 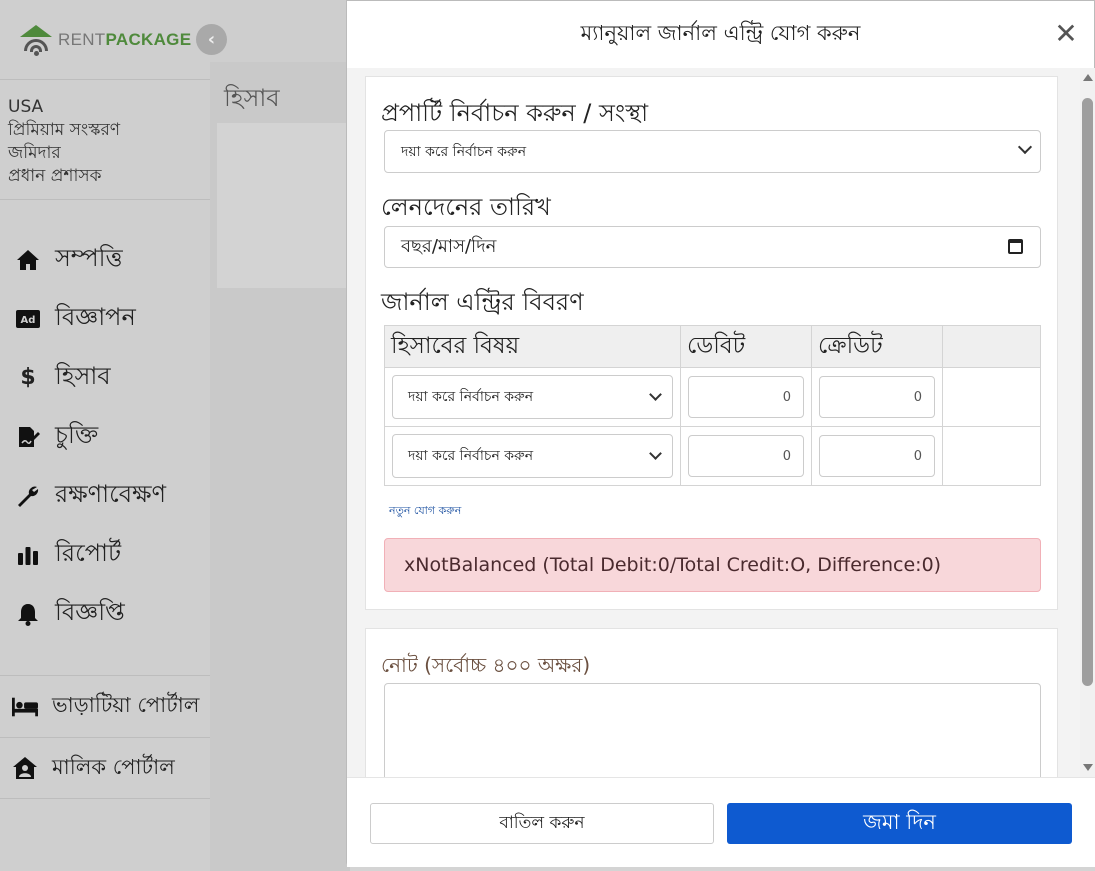 I want to click on sidebar-item-label: হিসাব, so click(x=83, y=375).